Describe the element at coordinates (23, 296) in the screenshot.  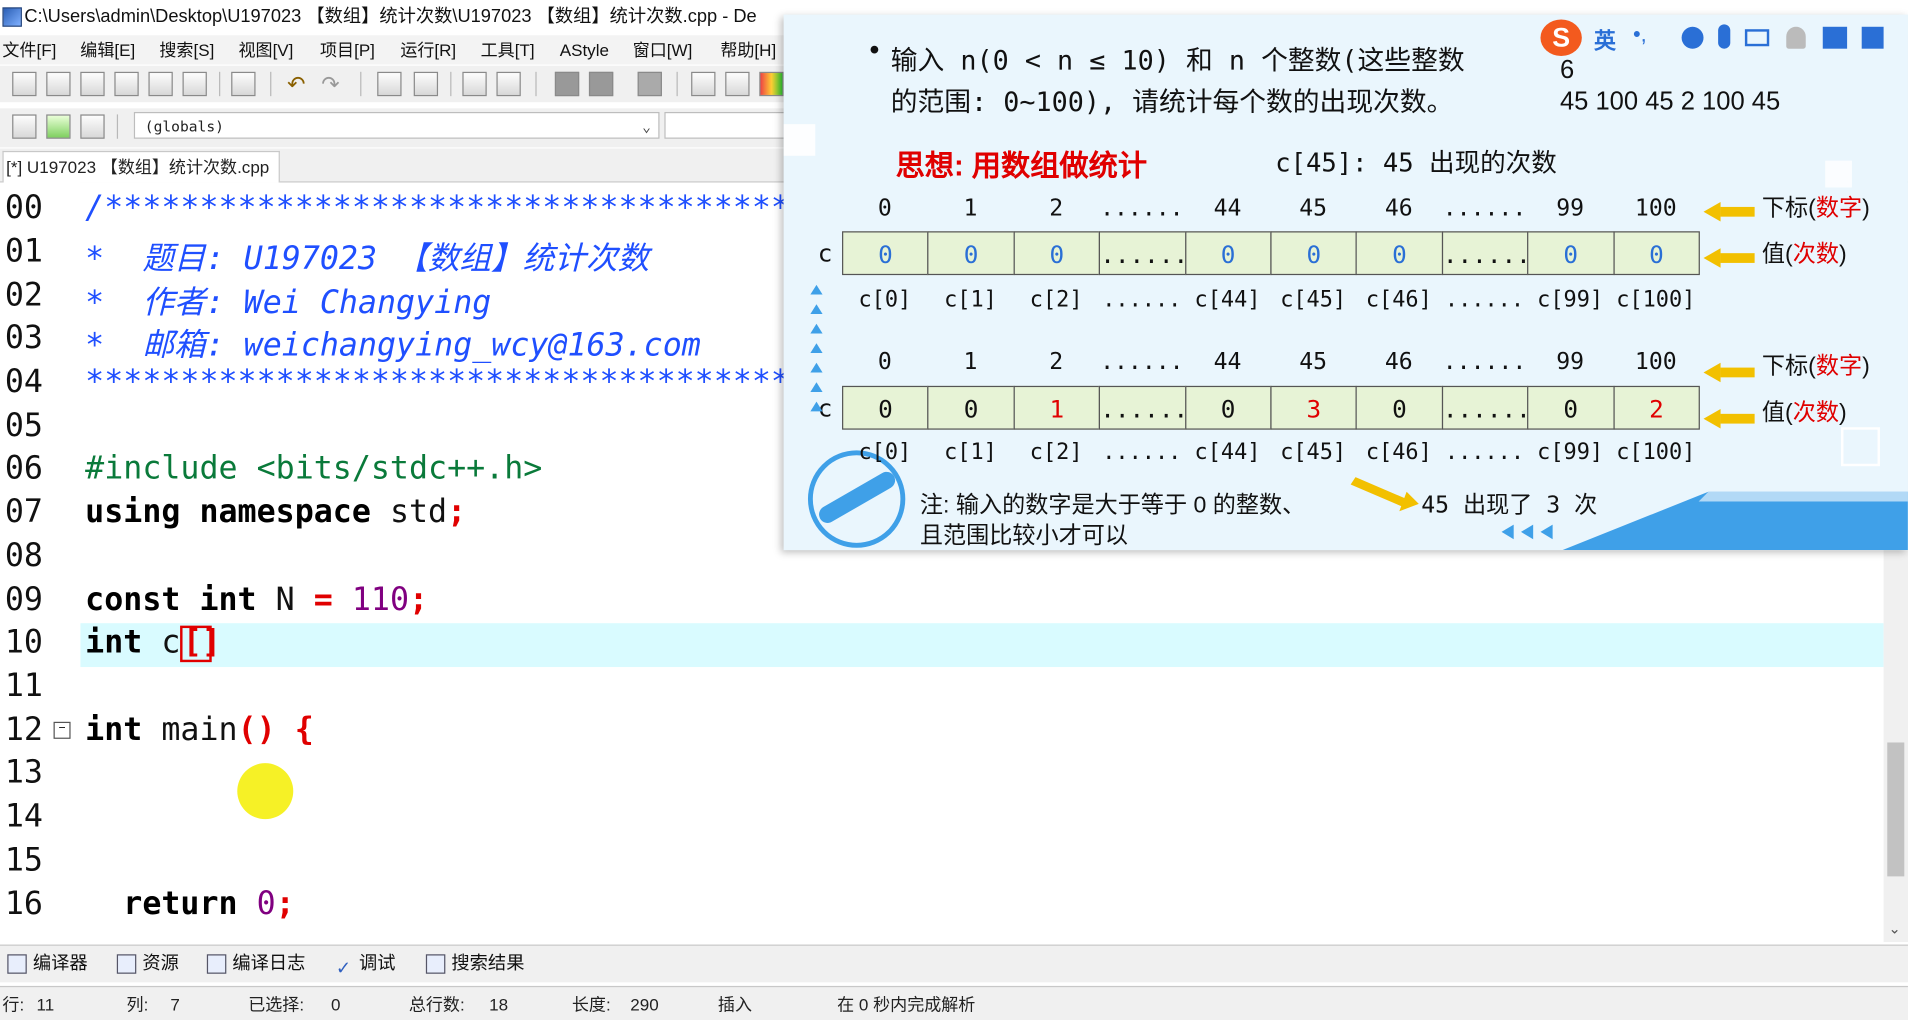
I see `line-number: 02` at that location.